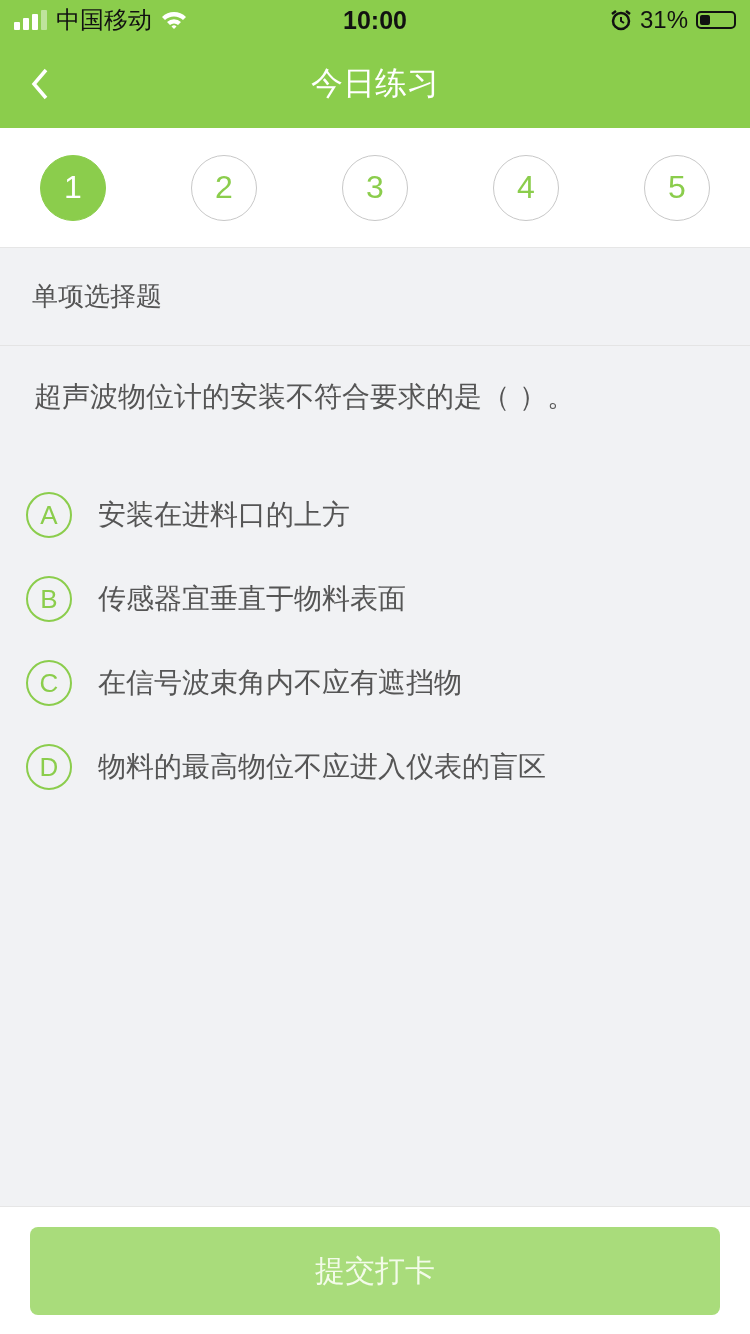 Image resolution: width=750 pixels, height=1334 pixels. Describe the element at coordinates (304, 397) in the screenshot. I see `question-text: 超声波物位计的安装不符合要求的是（ ）。` at that location.